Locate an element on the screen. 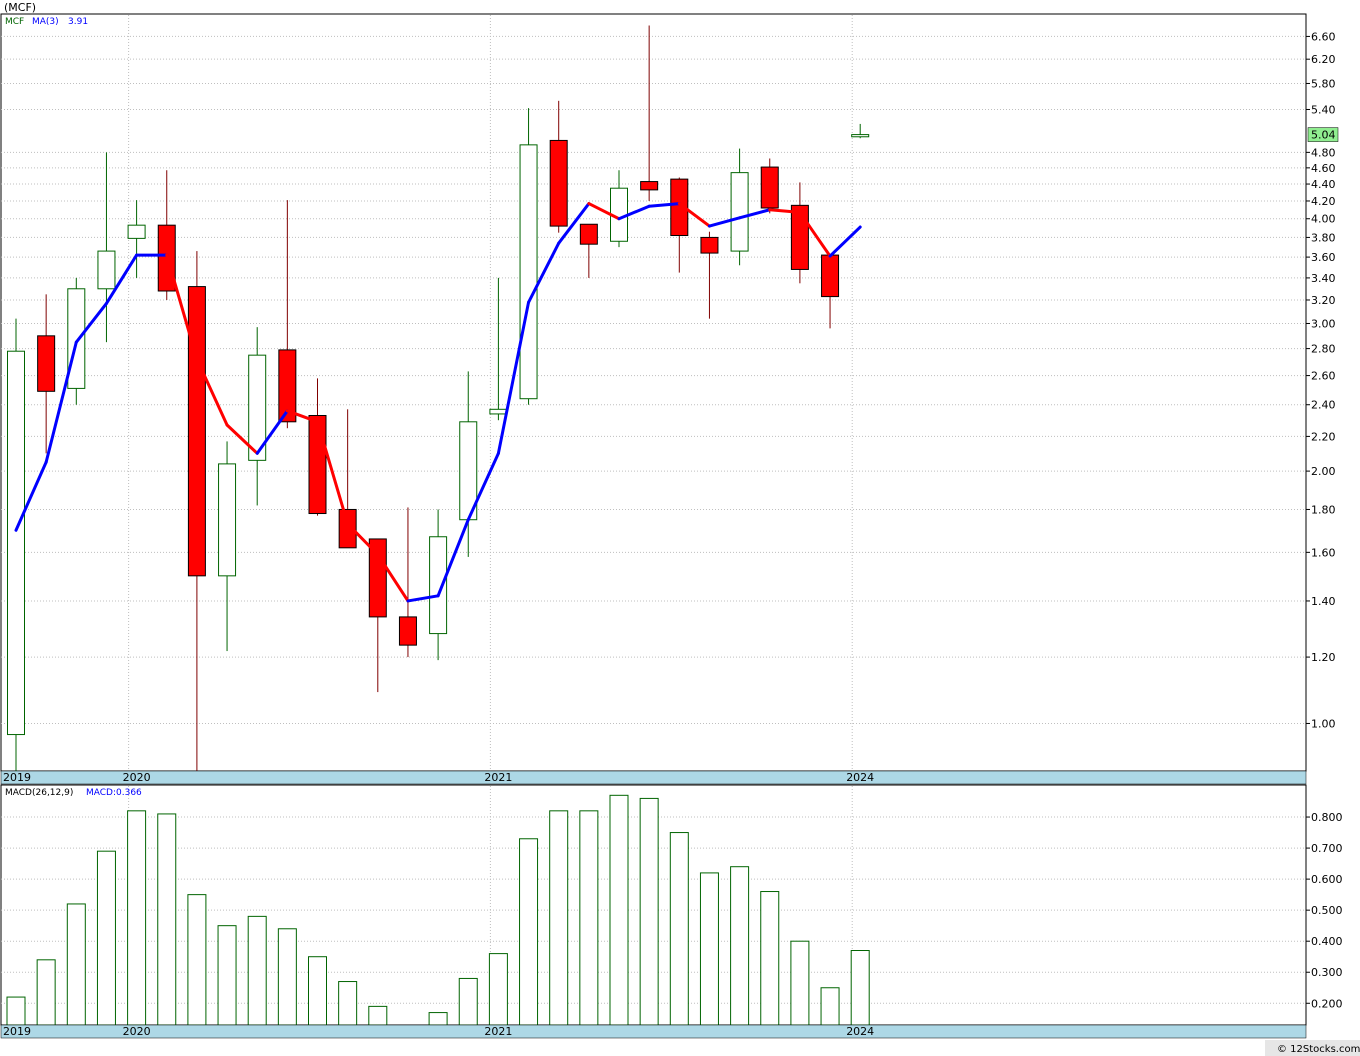 The width and height of the screenshot is (1360, 1056). macd-tick-label: 0.700 is located at coordinates (1327, 848).